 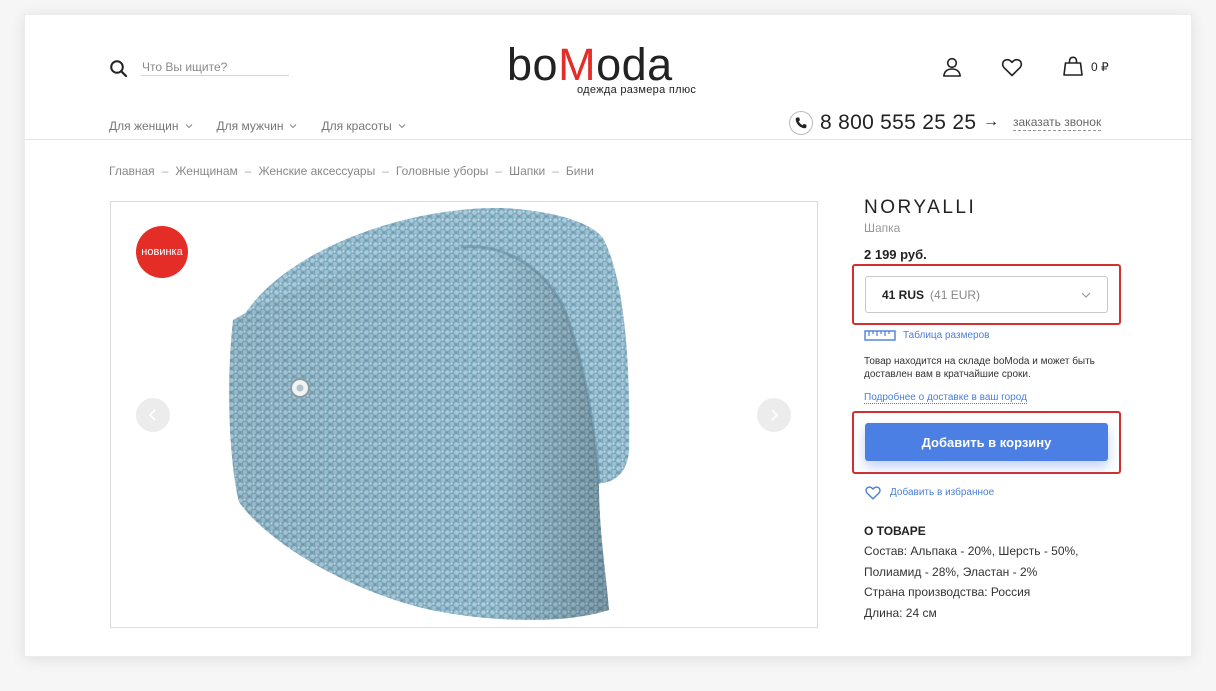 I want to click on about-line: Длина: 24 см, so click(x=900, y=613).